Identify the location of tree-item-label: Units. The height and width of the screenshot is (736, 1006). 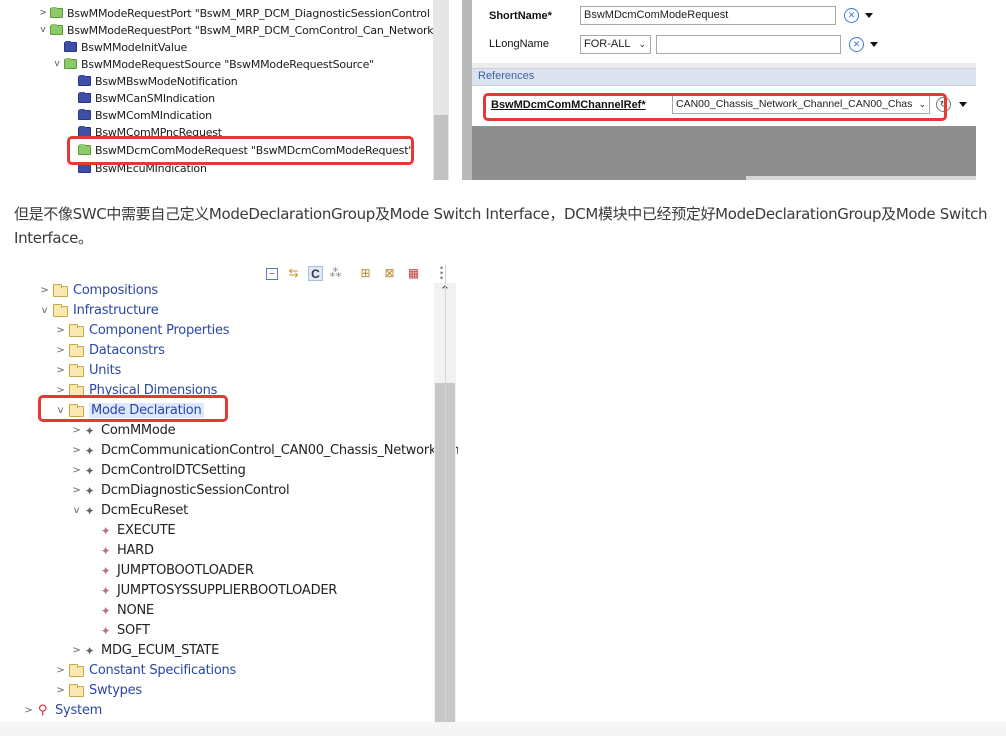
(105, 370).